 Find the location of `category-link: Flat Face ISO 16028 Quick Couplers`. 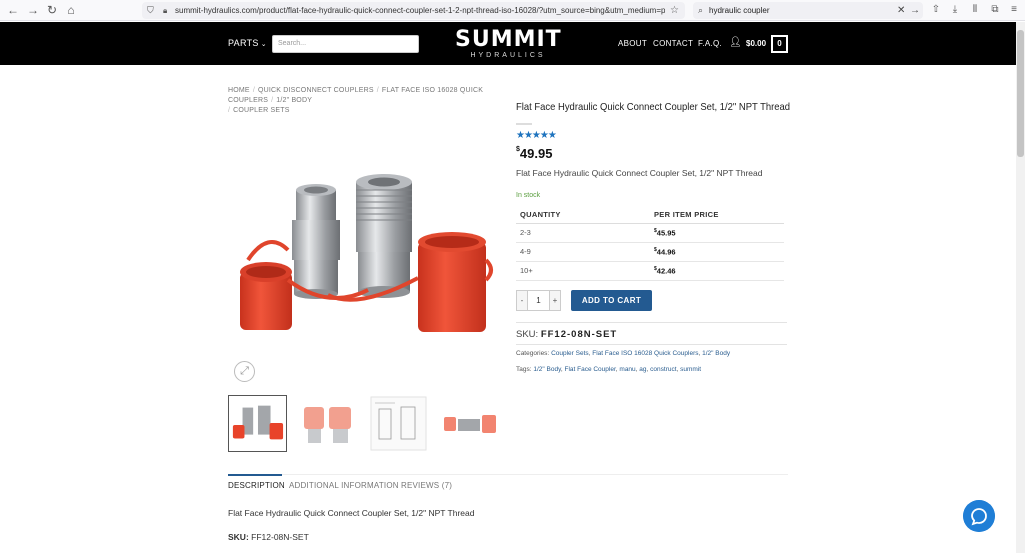

category-link: Flat Face ISO 16028 Quick Couplers is located at coordinates (645, 353).